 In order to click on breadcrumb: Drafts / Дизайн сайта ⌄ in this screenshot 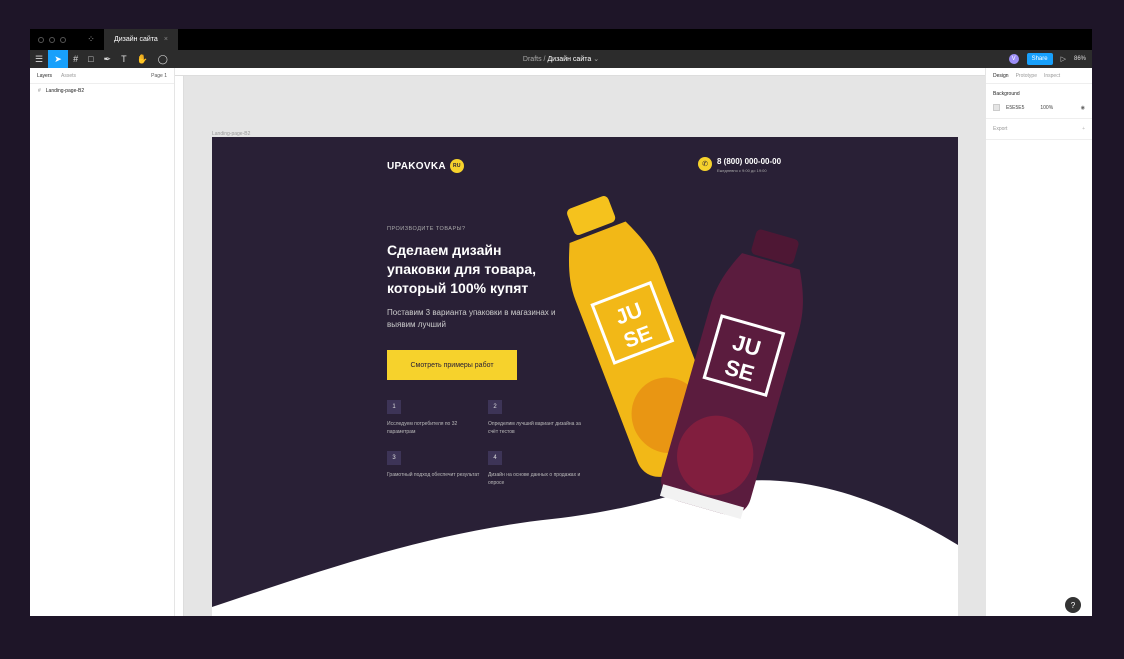, I will do `click(561, 59)`.